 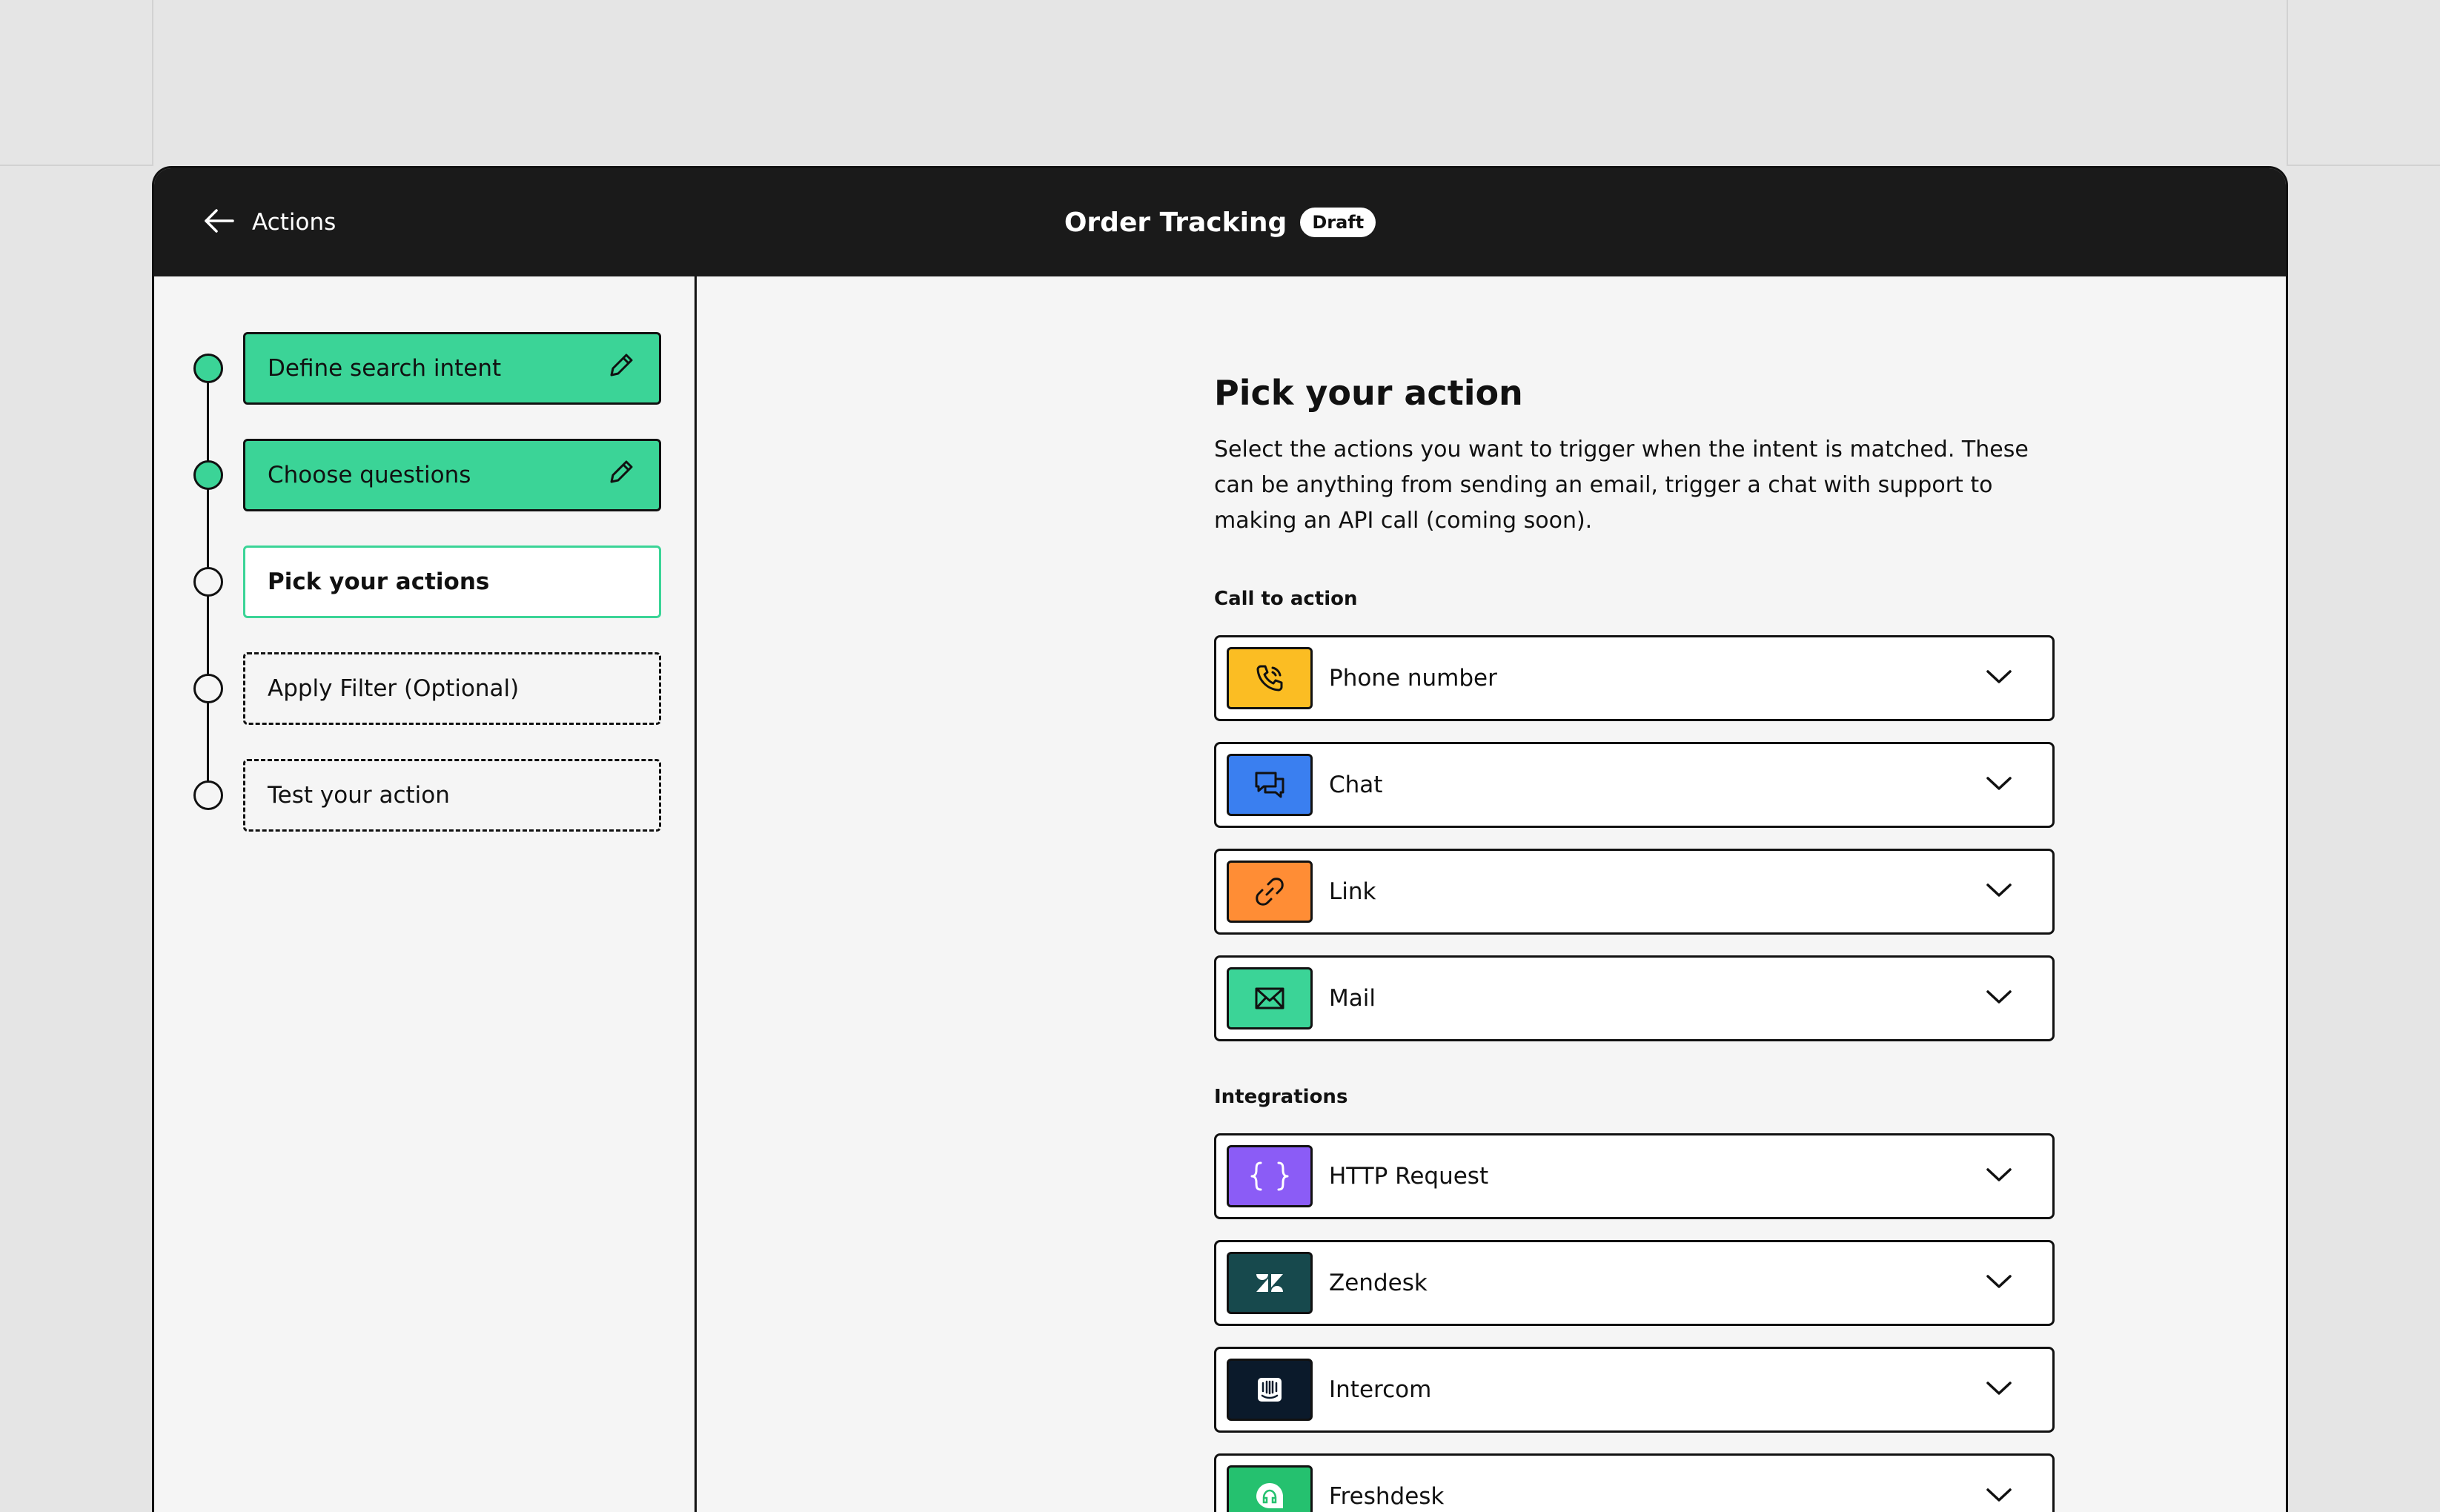 What do you see at coordinates (1635, 998) in the screenshot?
I see `action-mail: Mail` at bounding box center [1635, 998].